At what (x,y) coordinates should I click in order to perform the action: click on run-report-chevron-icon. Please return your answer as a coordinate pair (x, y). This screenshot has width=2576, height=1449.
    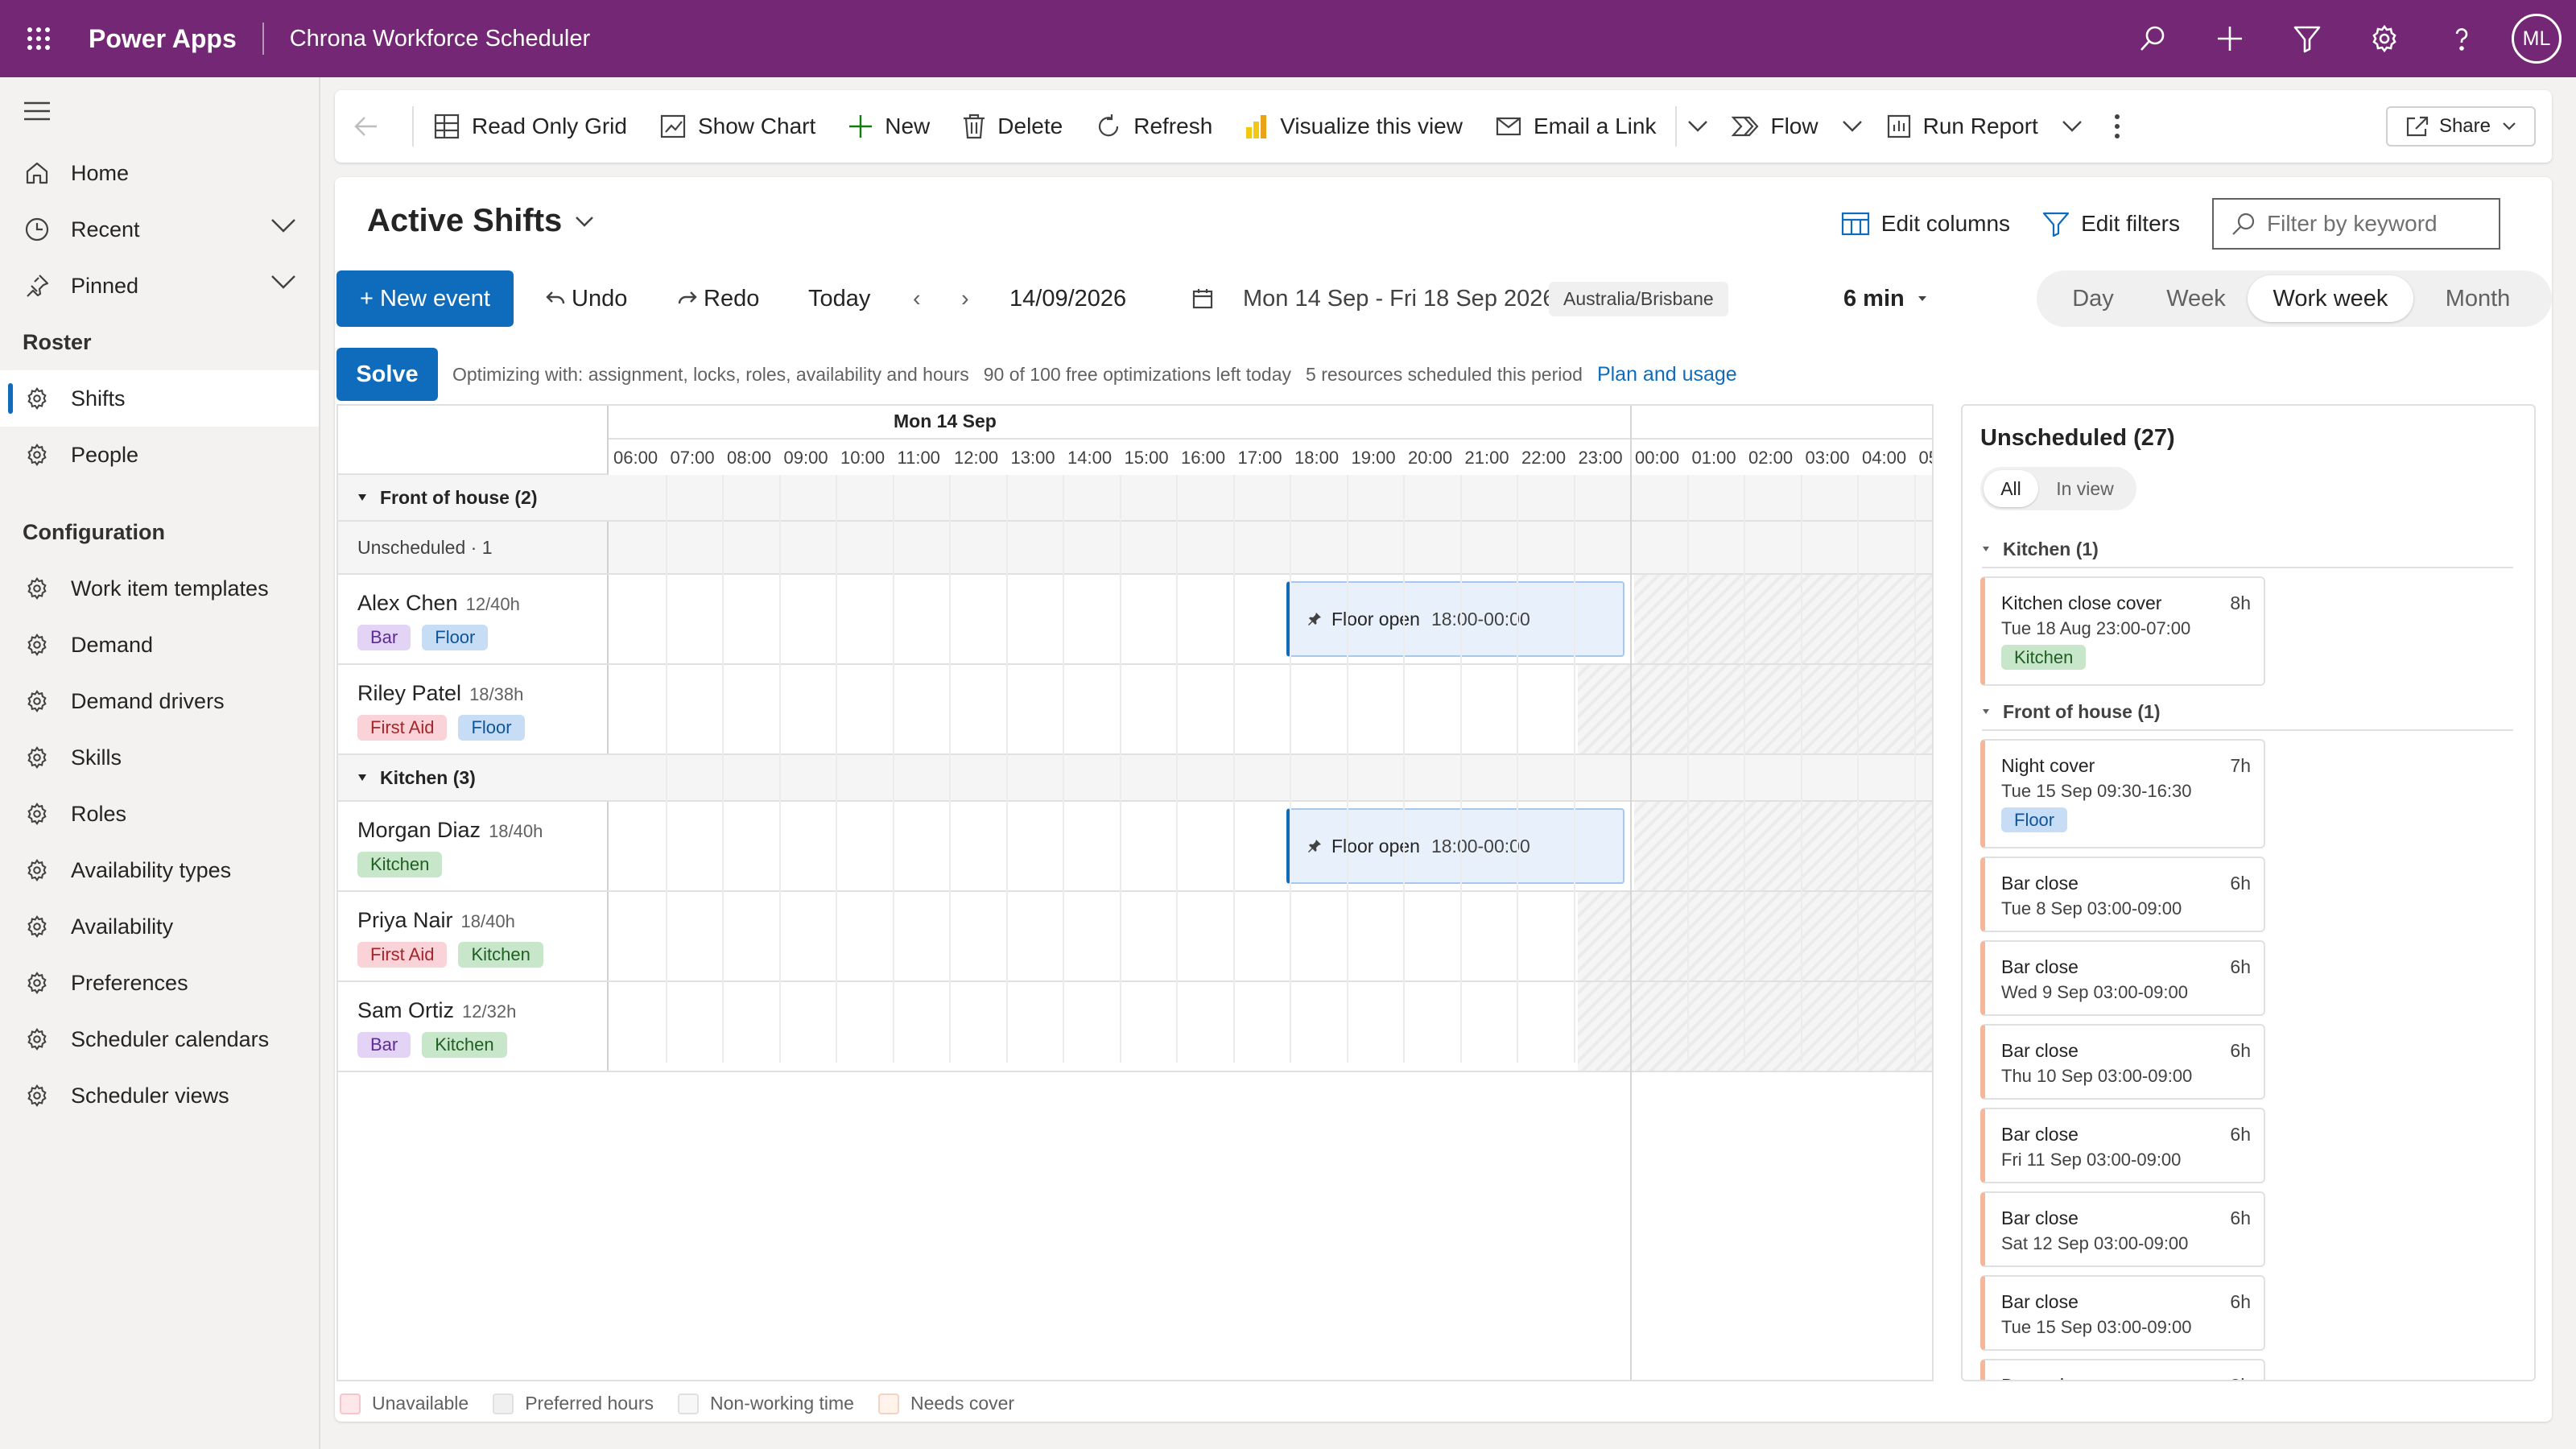
    Looking at the image, I should click on (2072, 126).